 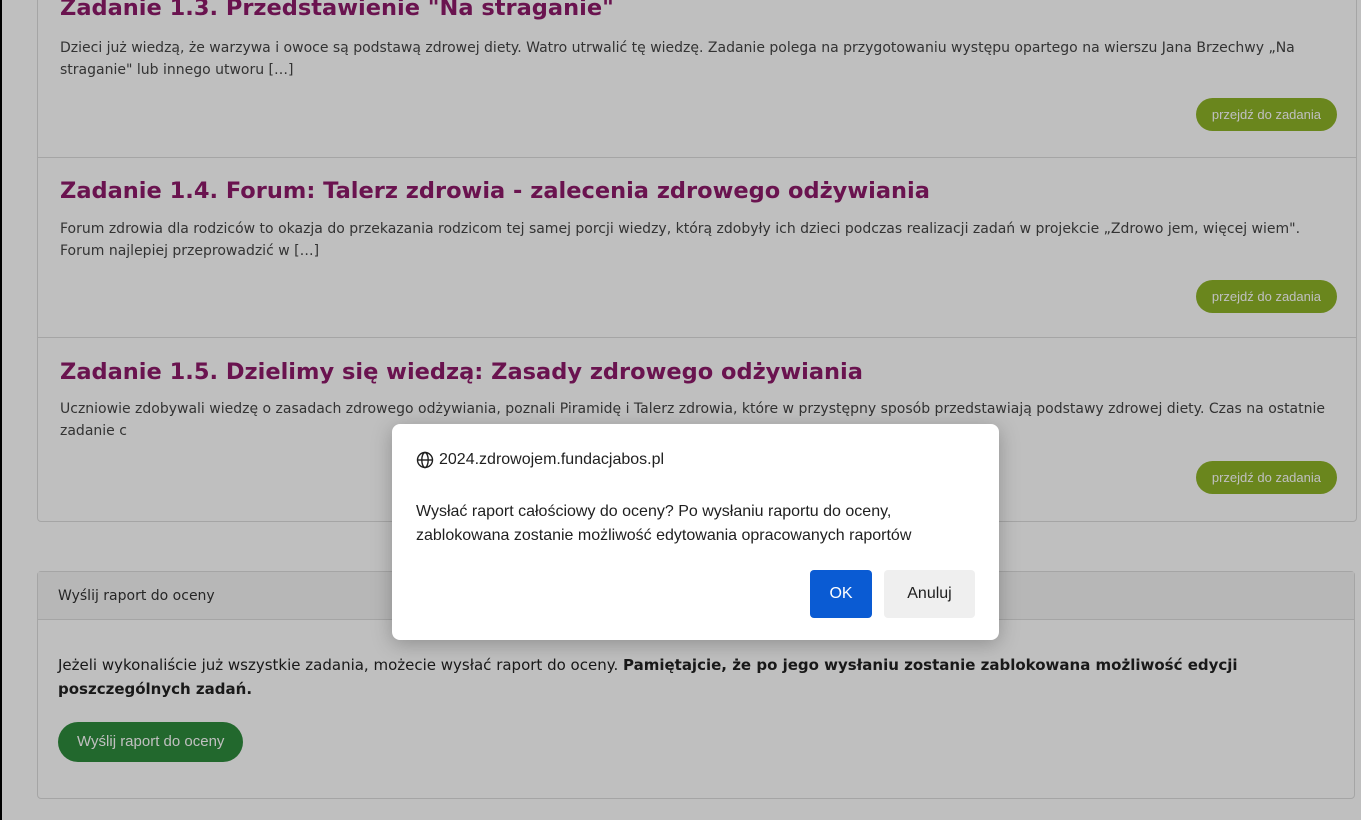 What do you see at coordinates (929, 594) in the screenshot?
I see `cancel-button: Anuluj` at bounding box center [929, 594].